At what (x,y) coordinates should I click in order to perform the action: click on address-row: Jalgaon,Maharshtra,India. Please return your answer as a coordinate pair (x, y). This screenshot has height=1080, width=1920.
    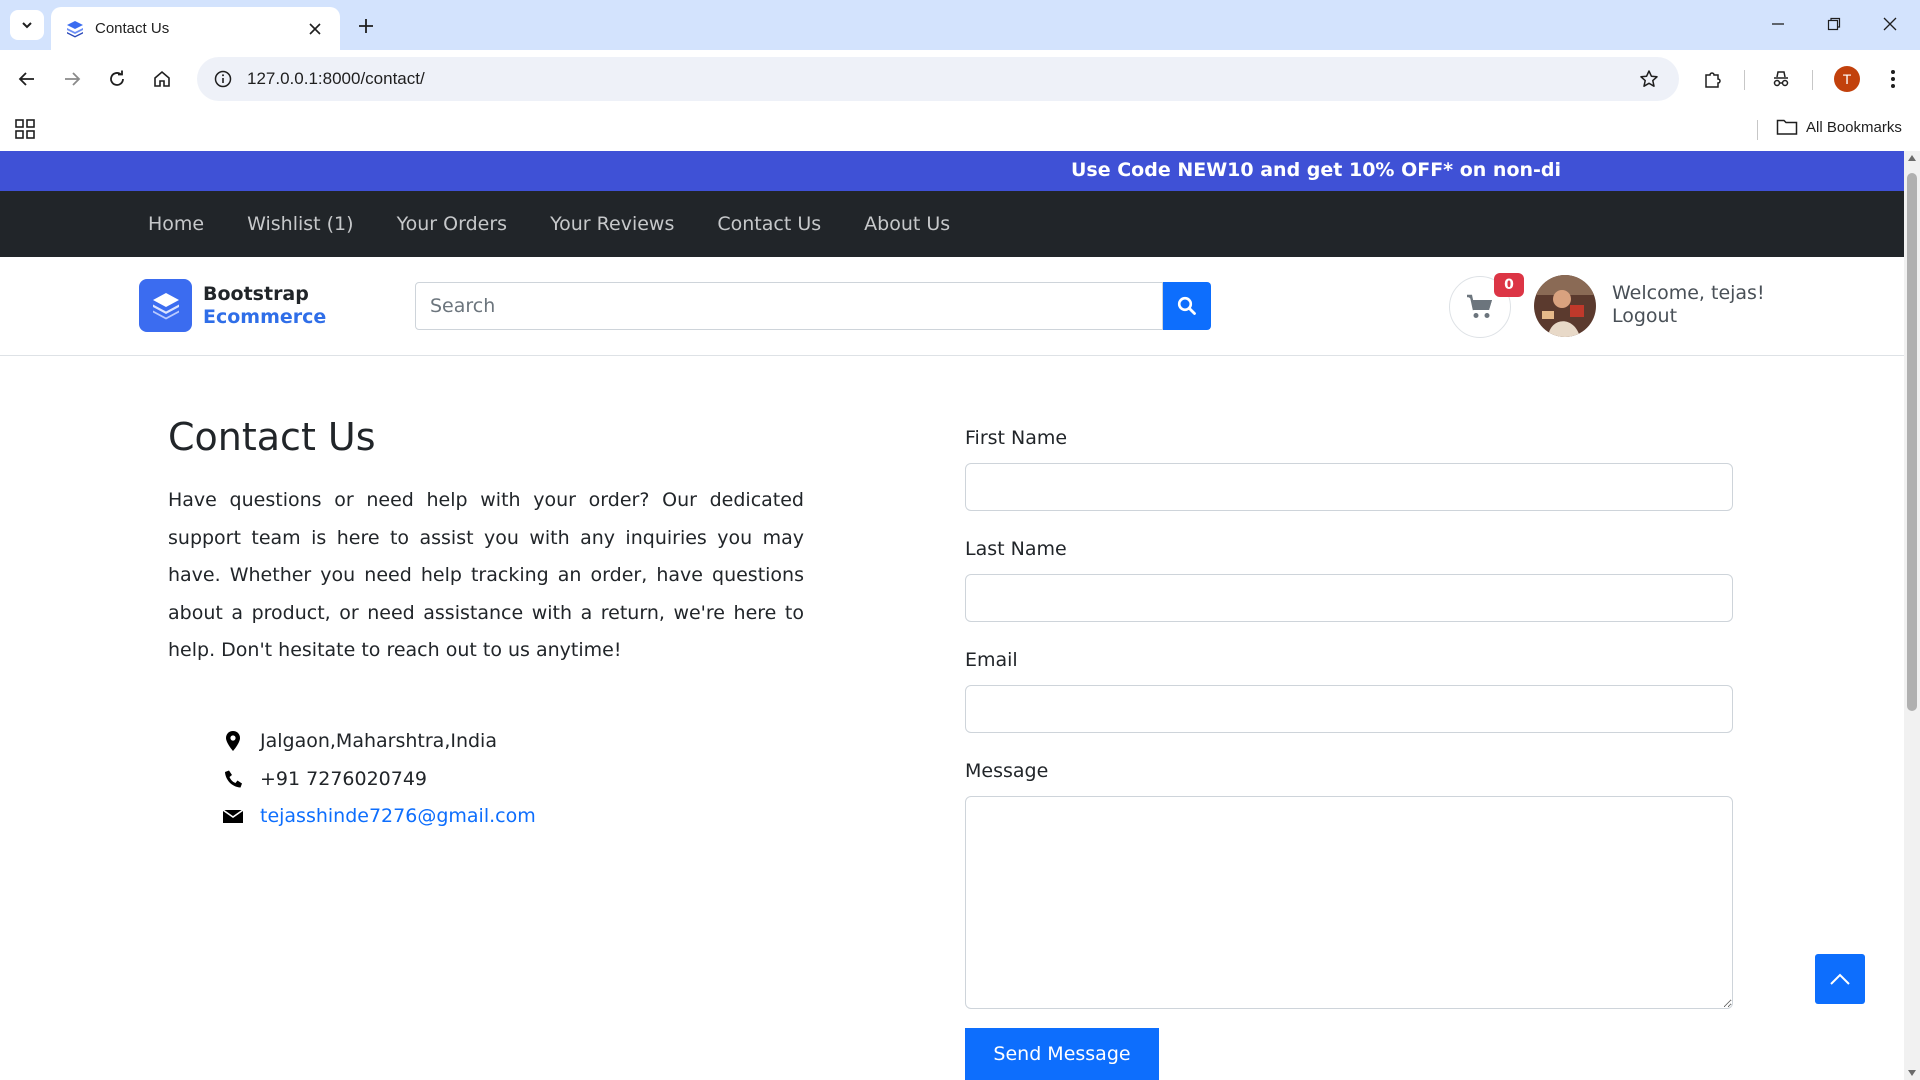
    Looking at the image, I should click on (359, 741).